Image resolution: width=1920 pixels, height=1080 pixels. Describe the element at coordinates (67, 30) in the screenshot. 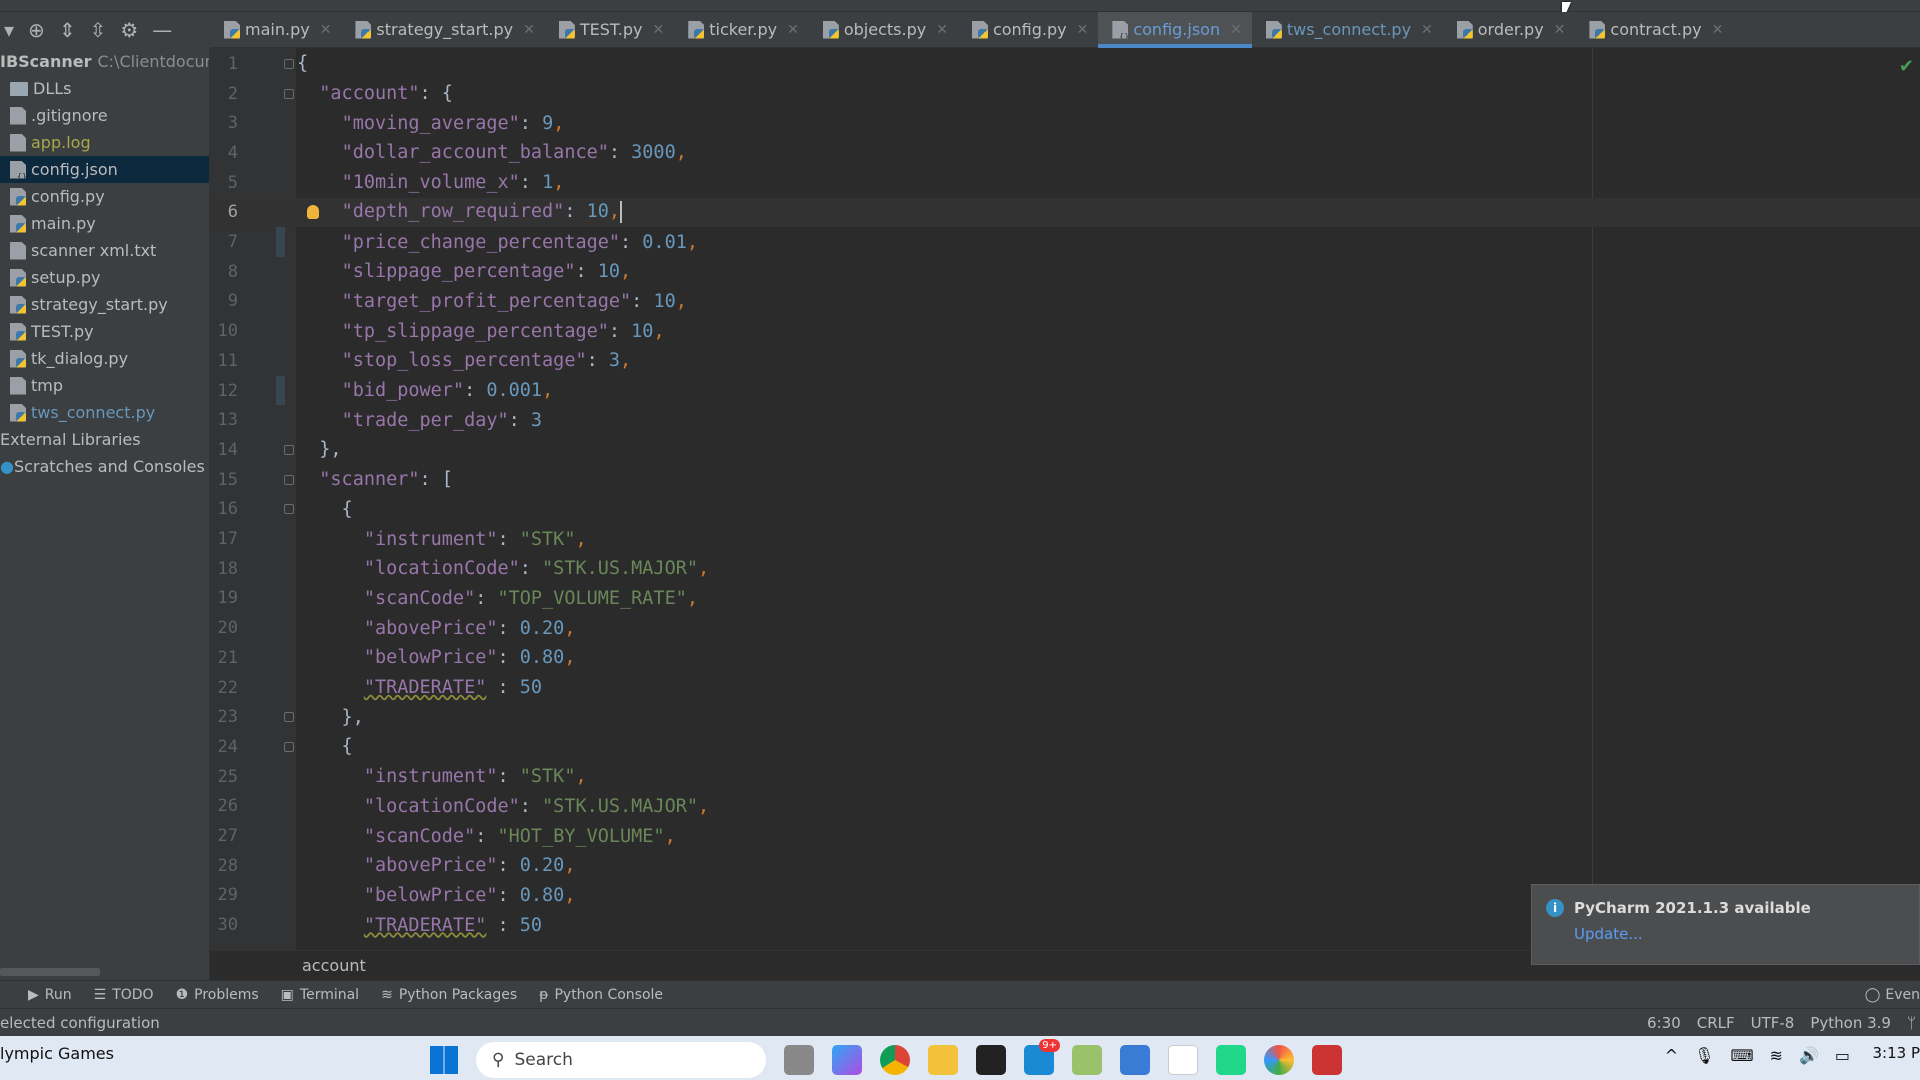

I see `expand-all-icon: ⇕` at that location.